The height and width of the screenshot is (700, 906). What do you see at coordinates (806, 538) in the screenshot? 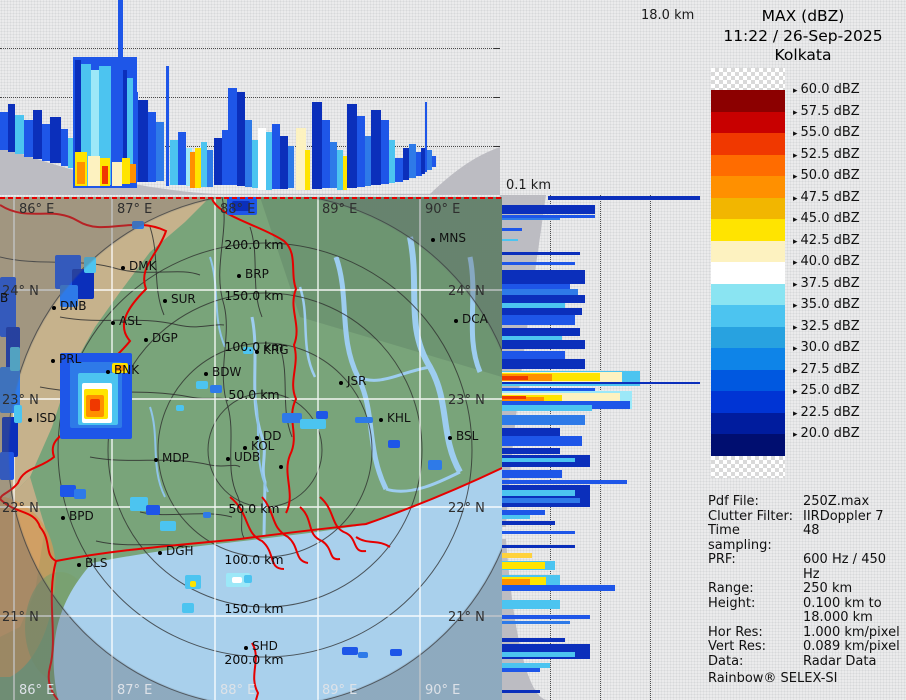
I see `meta-row: Time sampling: 48` at bounding box center [806, 538].